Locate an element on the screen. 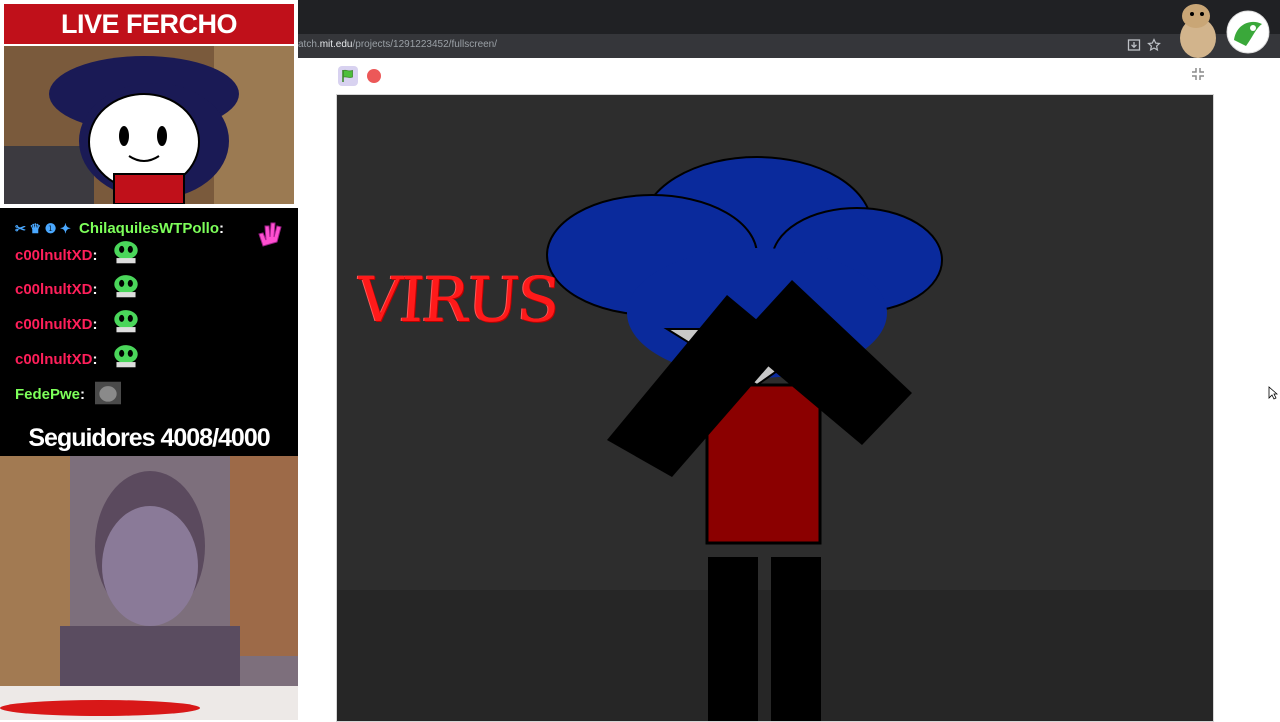 The height and width of the screenshot is (722, 1280). green-flag-icon is located at coordinates (347, 75).